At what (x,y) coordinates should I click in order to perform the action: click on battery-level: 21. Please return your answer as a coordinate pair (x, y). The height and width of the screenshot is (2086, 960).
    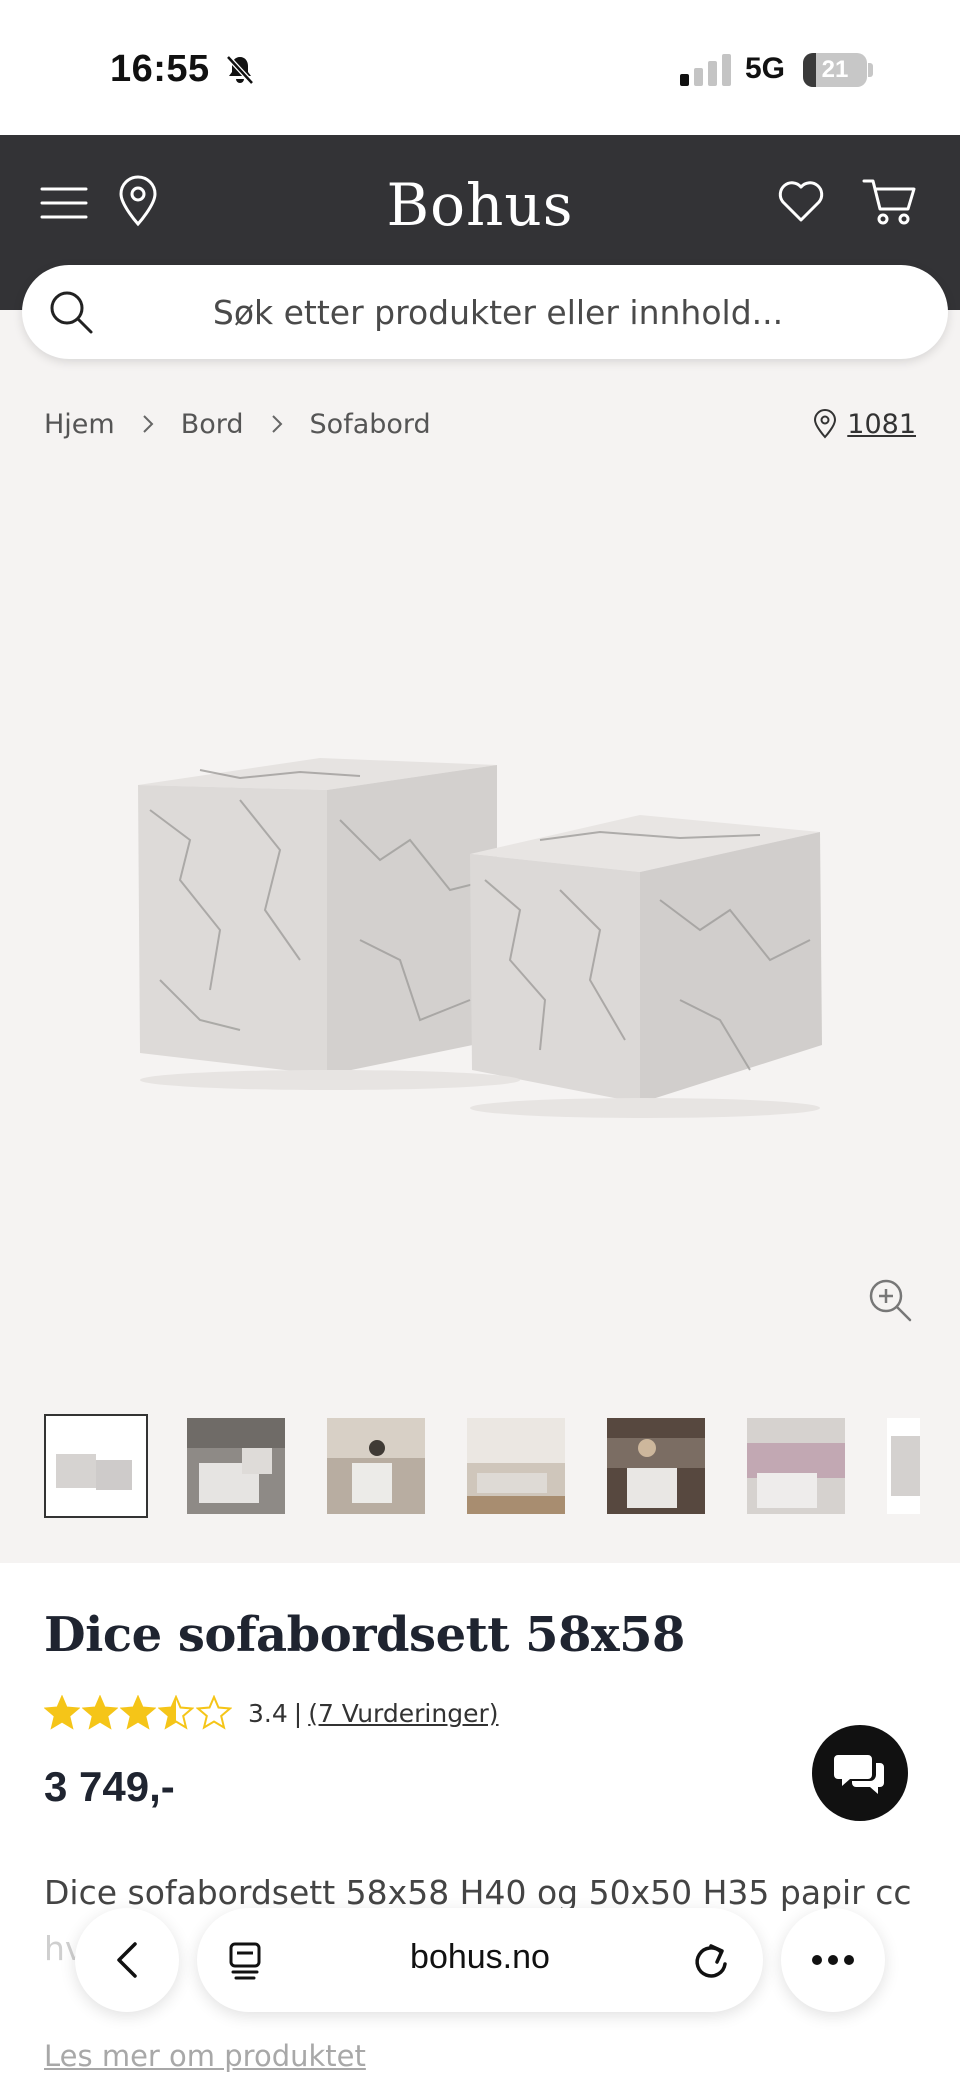
    Looking at the image, I should click on (835, 69).